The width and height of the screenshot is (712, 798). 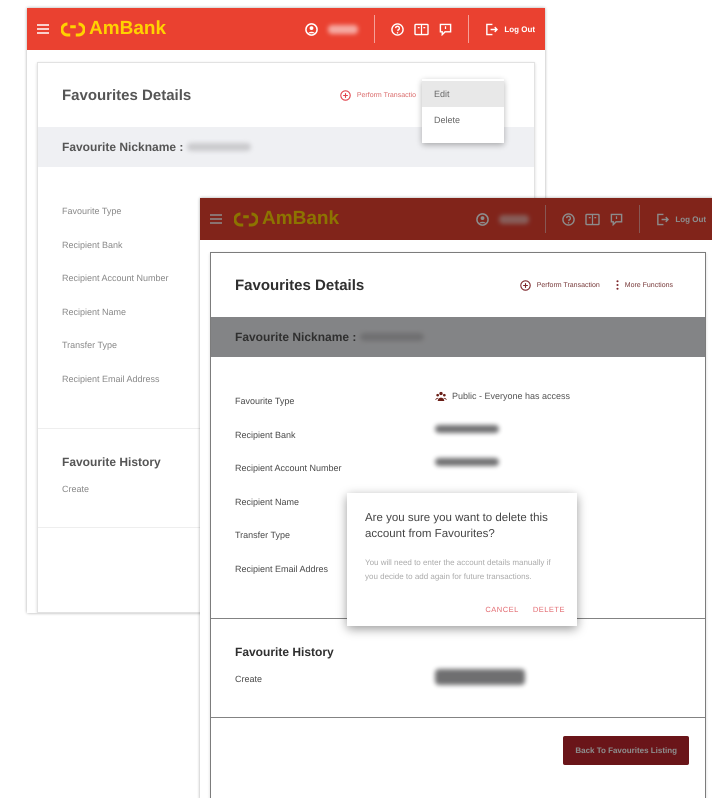 What do you see at coordinates (281, 569) in the screenshot?
I see `field-label: Recipient Email Addres` at bounding box center [281, 569].